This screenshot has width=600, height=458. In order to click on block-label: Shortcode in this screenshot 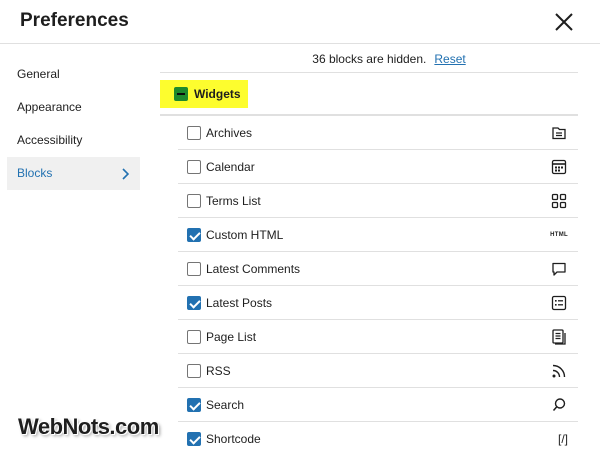, I will do `click(233, 439)`.